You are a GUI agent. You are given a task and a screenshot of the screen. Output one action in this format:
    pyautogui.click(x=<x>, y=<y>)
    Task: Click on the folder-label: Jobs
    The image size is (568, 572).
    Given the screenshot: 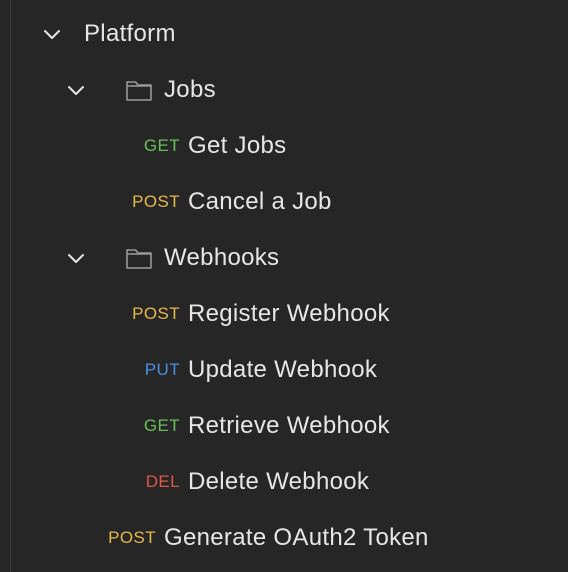 What is the action you would take?
    pyautogui.click(x=190, y=89)
    